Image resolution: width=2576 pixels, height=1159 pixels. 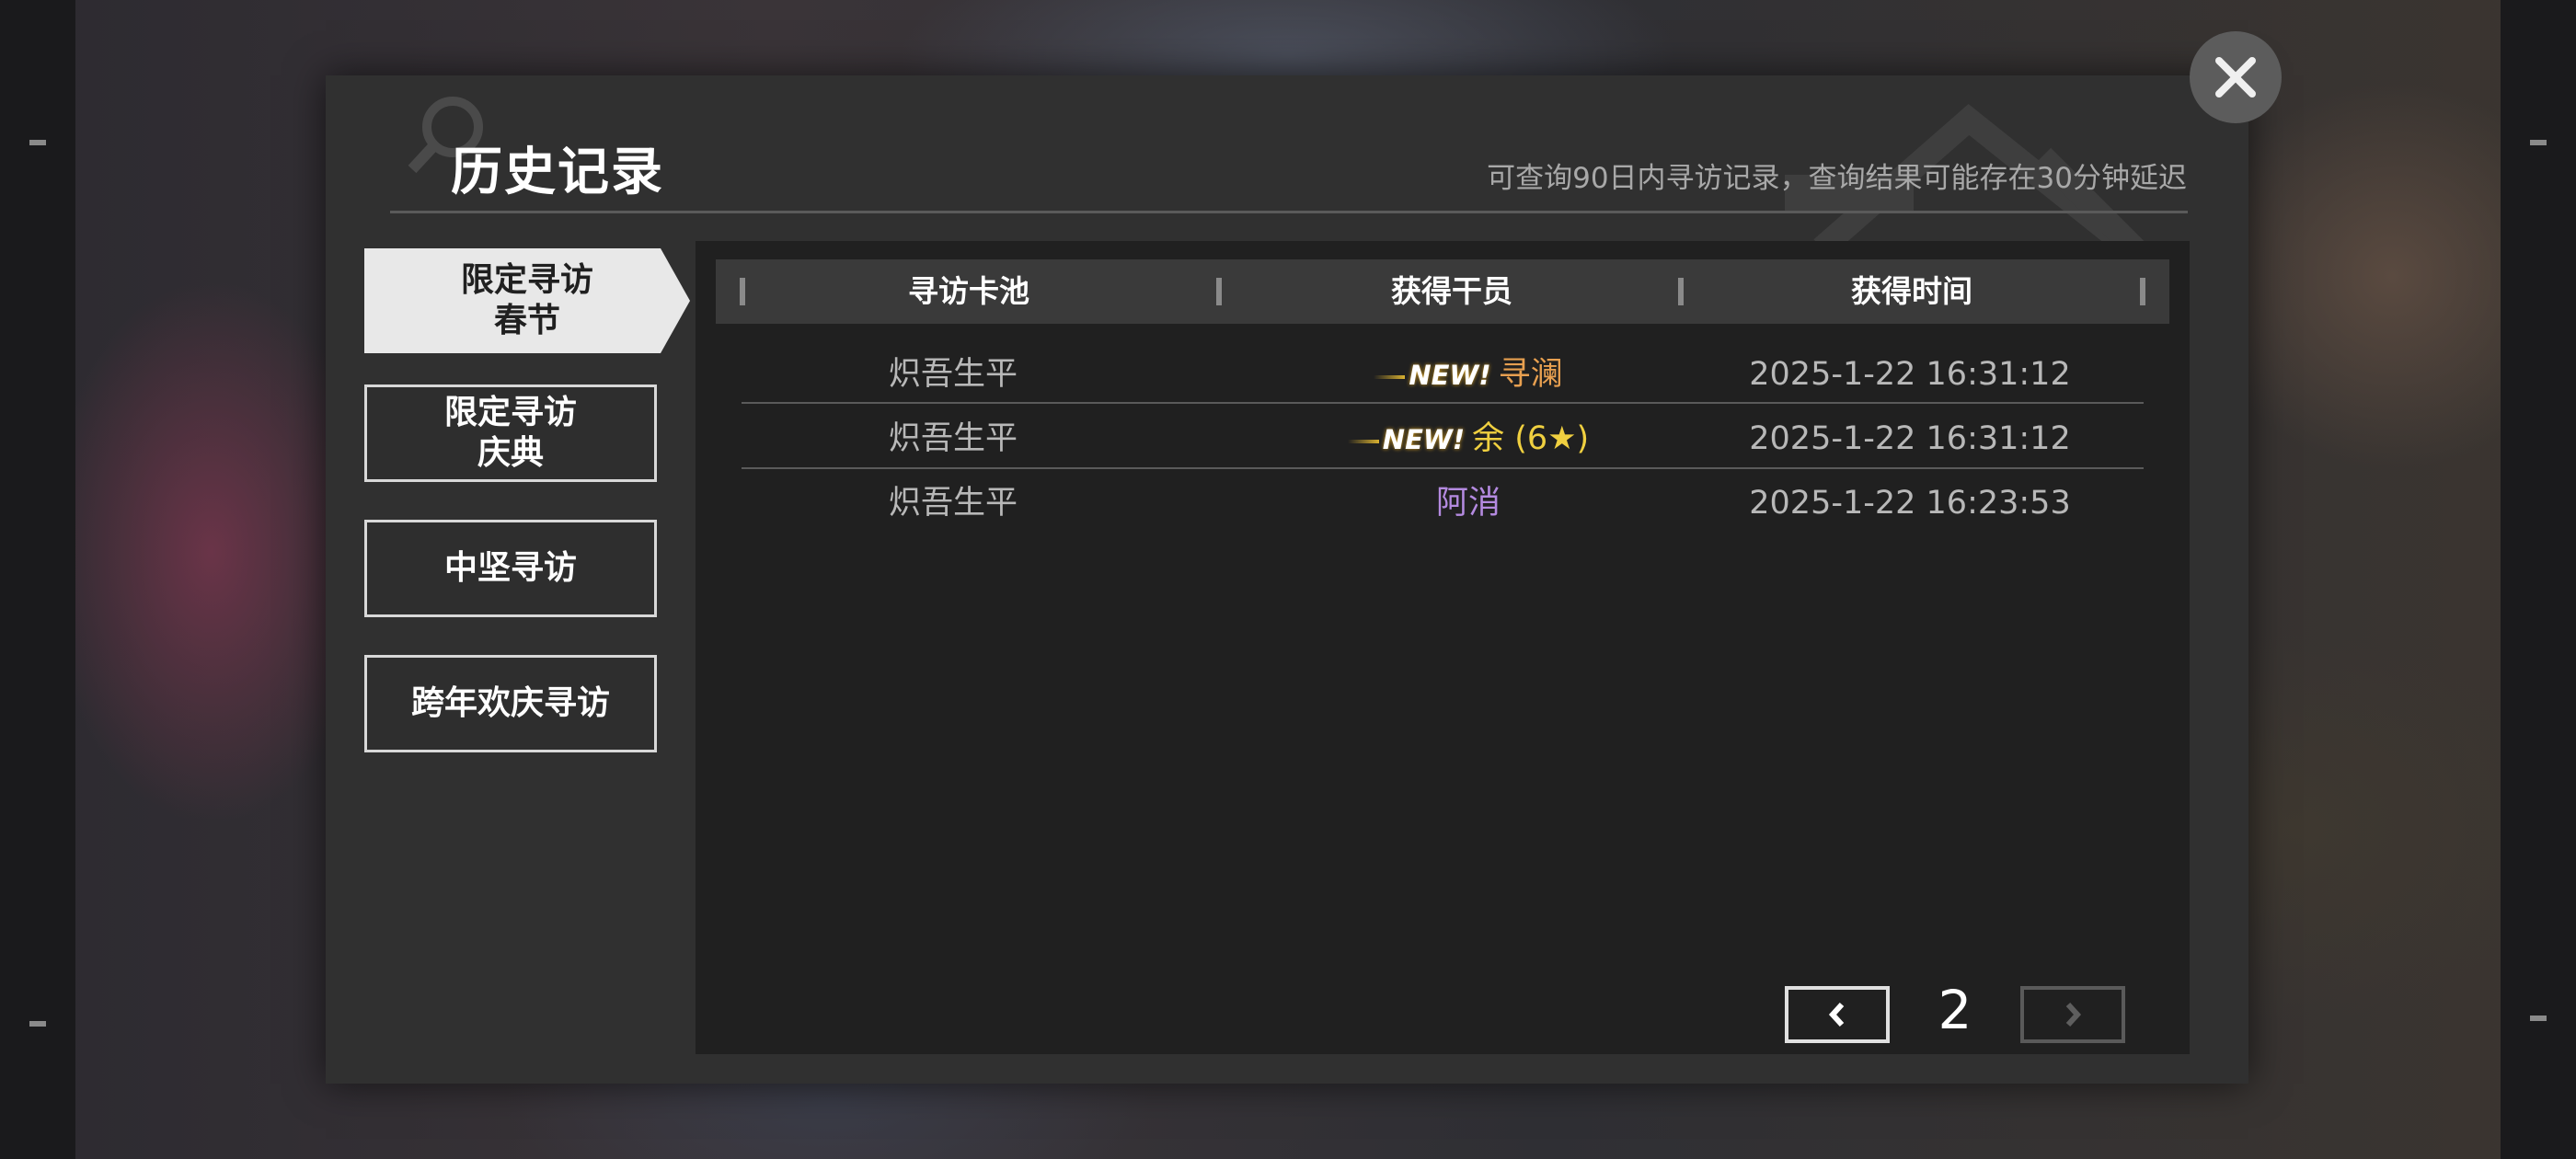 I want to click on tab-label-line2: 庆典, so click(x=510, y=453).